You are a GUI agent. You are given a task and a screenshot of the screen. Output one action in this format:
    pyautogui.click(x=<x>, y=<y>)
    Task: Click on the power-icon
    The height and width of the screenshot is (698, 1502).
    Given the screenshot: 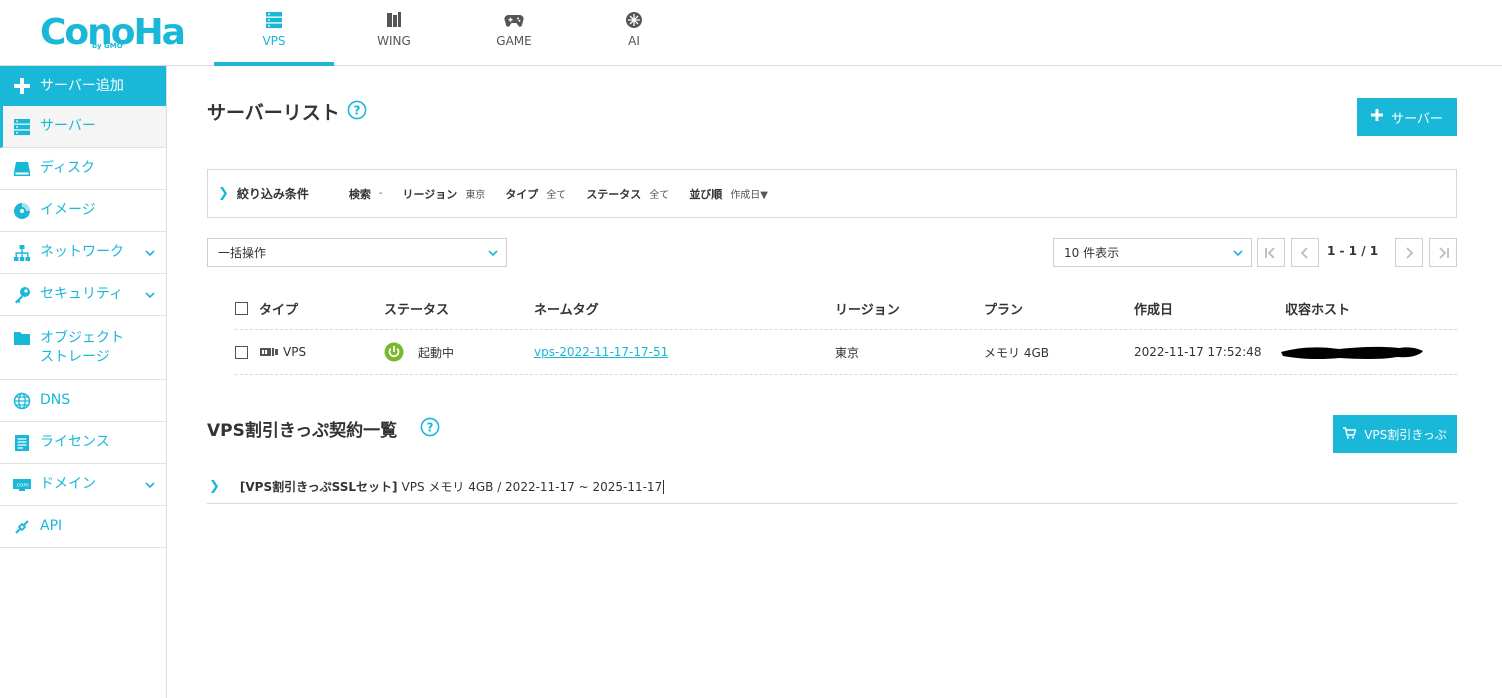 What is the action you would take?
    pyautogui.click(x=394, y=352)
    